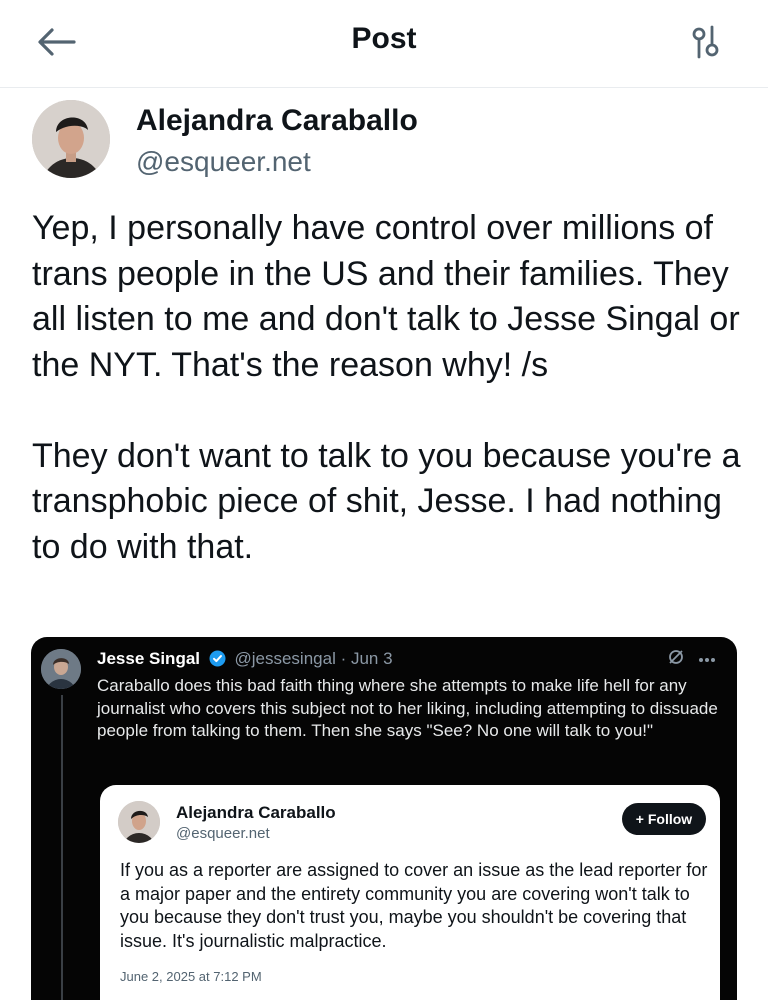 Image resolution: width=768 pixels, height=1000 pixels. What do you see at coordinates (61, 669) in the screenshot?
I see `quoted-avatar` at bounding box center [61, 669].